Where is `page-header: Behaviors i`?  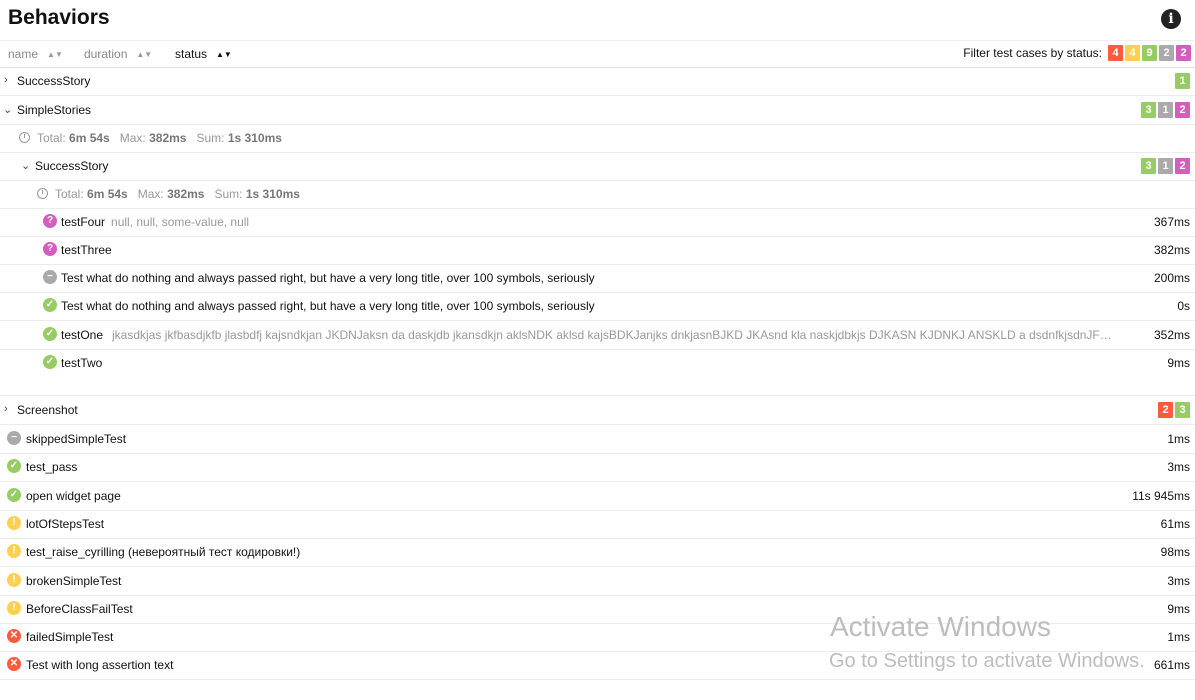 page-header: Behaviors i is located at coordinates (597, 20).